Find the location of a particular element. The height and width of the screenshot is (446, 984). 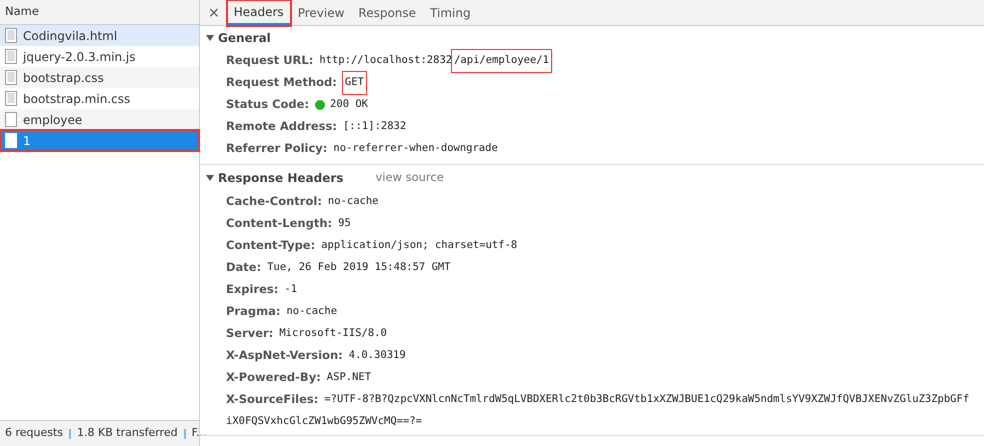

request-row: employee is located at coordinates (99, 119).